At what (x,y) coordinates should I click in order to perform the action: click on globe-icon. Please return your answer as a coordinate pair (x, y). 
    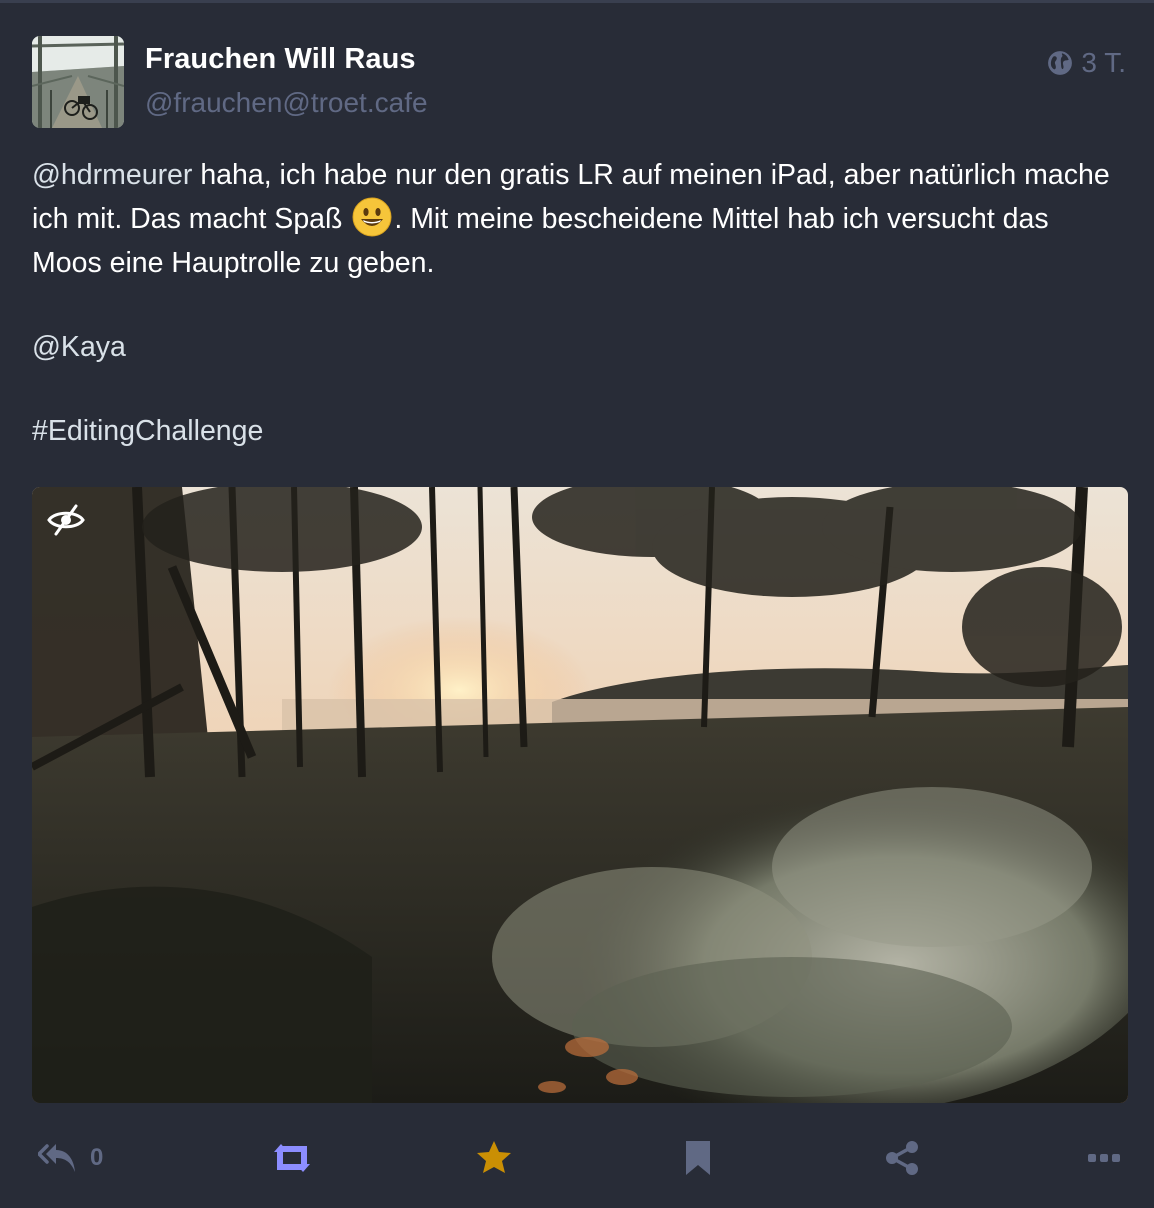
    Looking at the image, I should click on (1060, 63).